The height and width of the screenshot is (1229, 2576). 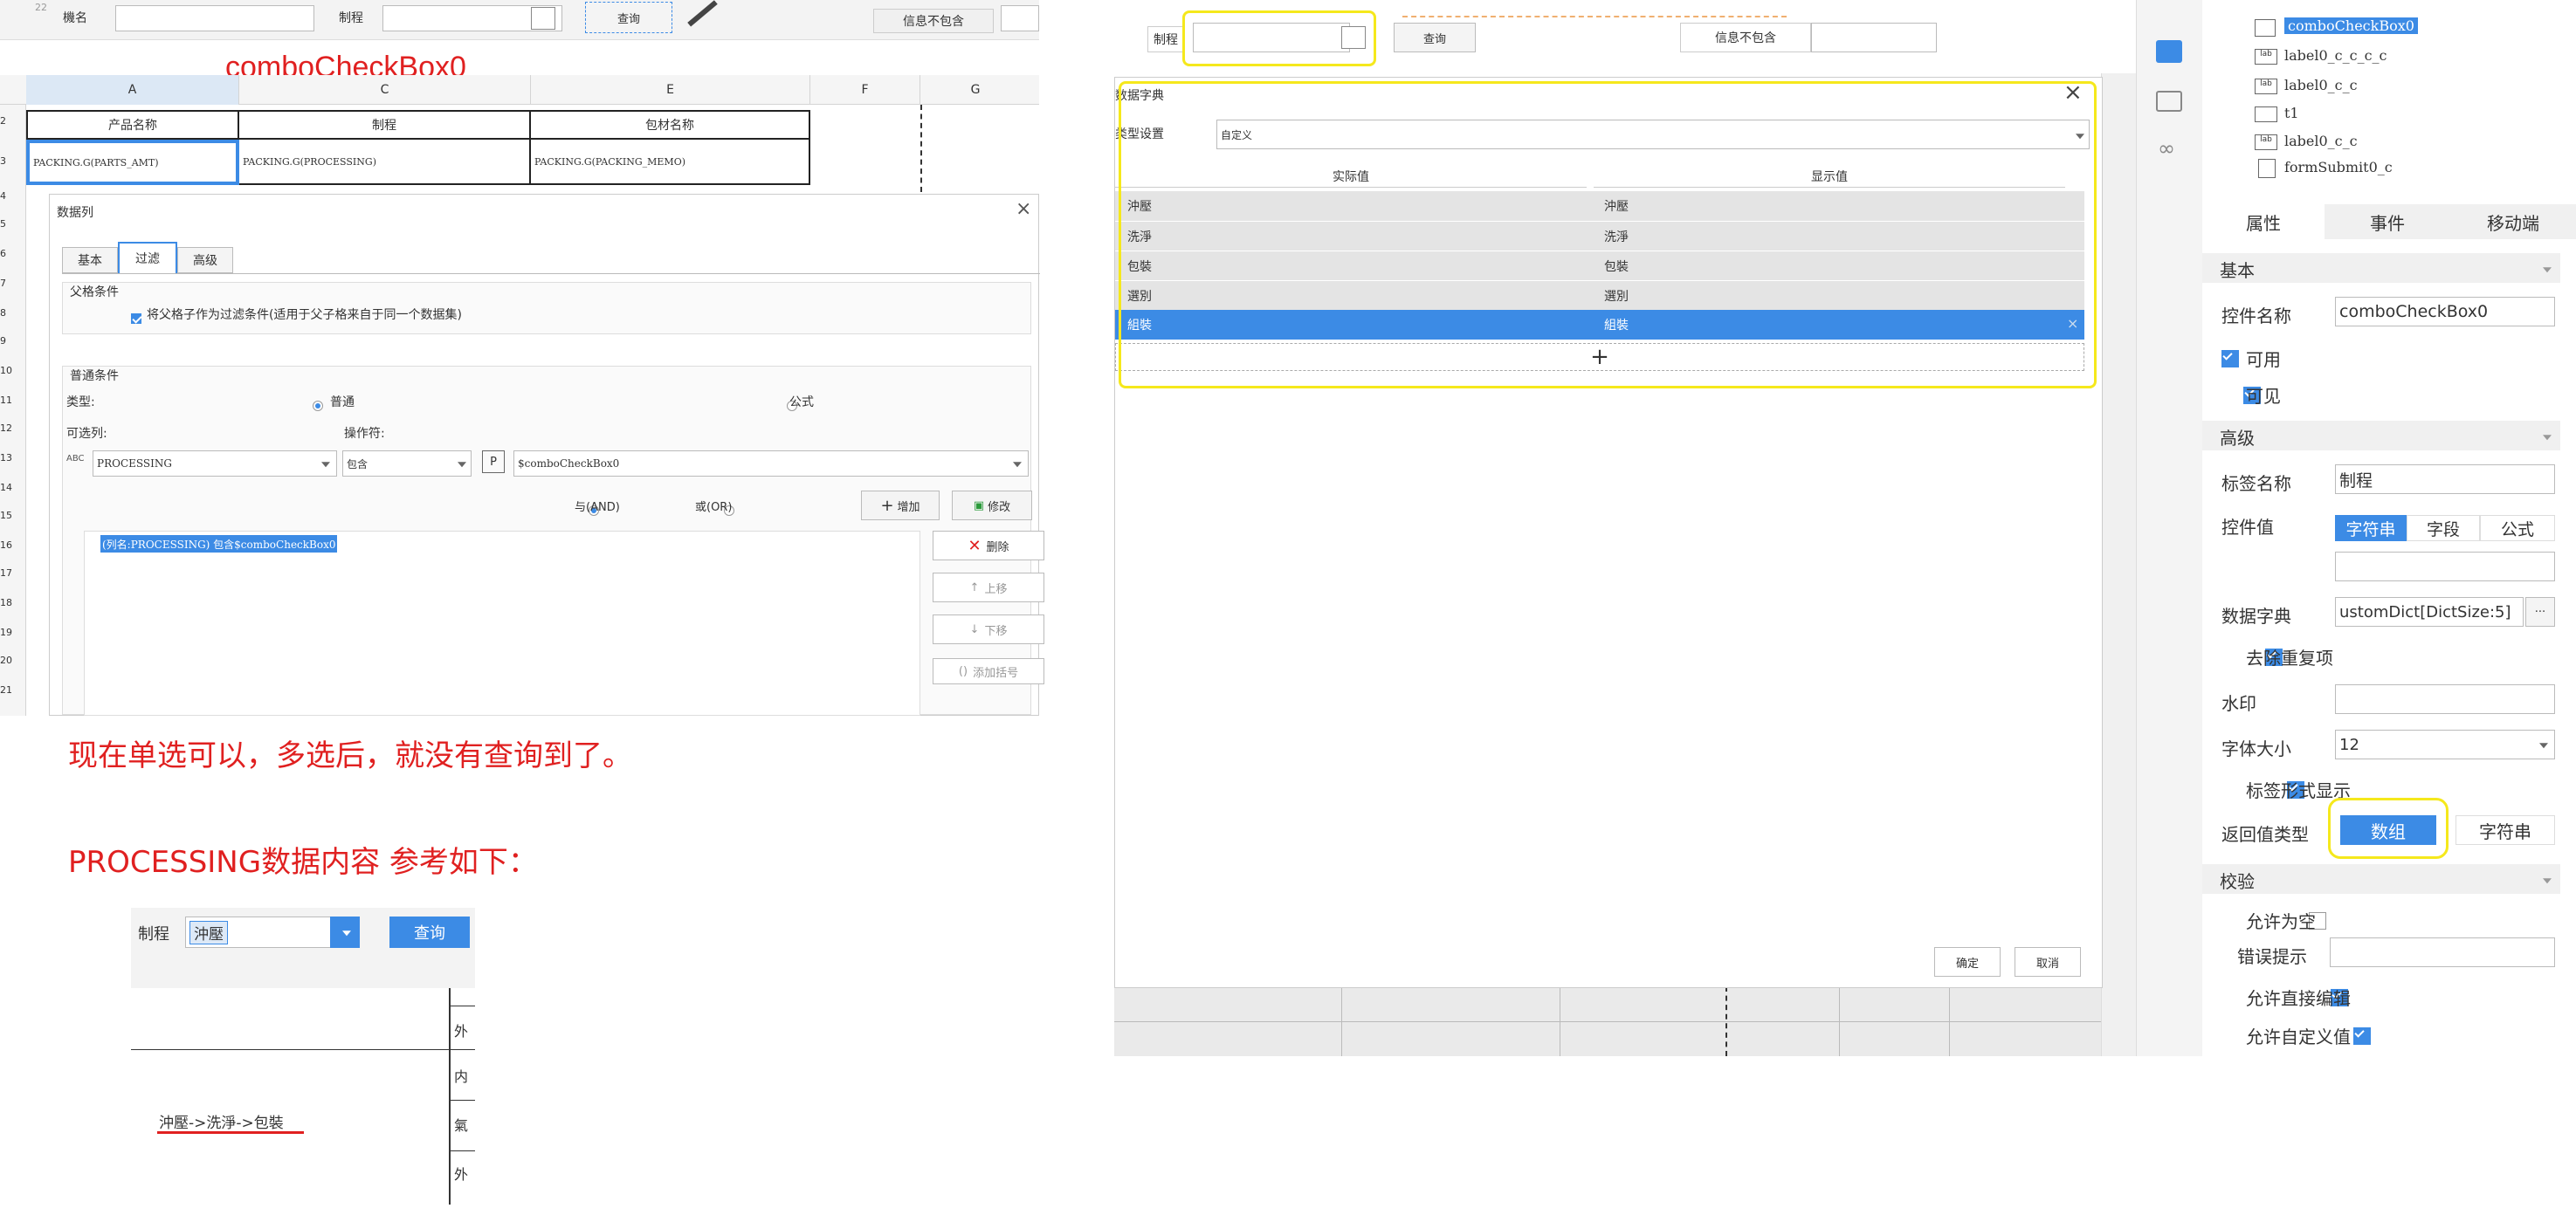 What do you see at coordinates (3, 313) in the screenshot?
I see `row-num: 8` at bounding box center [3, 313].